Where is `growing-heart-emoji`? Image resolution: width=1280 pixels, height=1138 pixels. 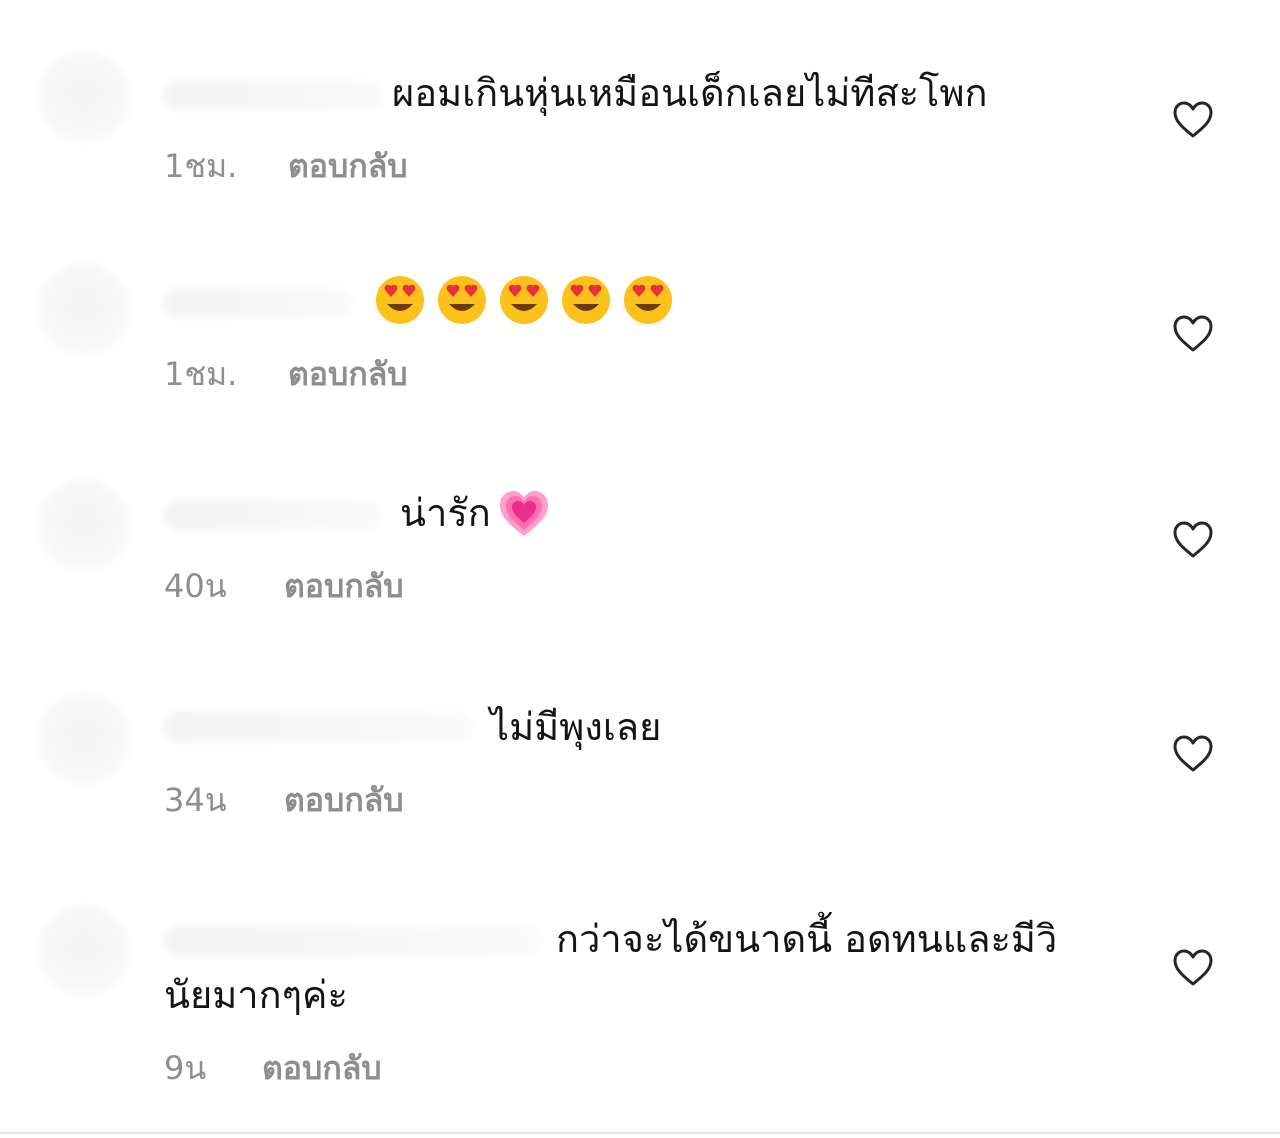 growing-heart-emoji is located at coordinates (524, 513).